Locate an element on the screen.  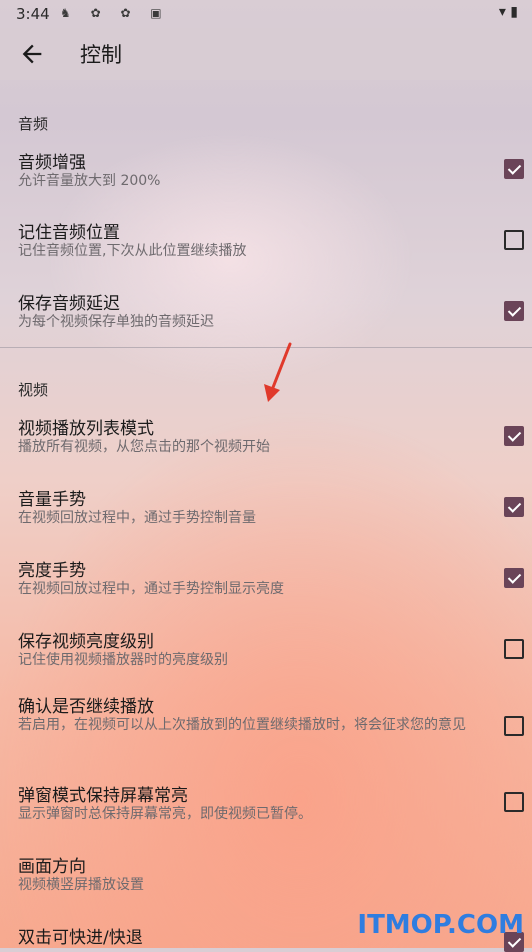
setting-save-video-brightness: 保存视频亮度级别 记住使用视频播放器时的亮度级别 is located at coordinates (266, 654).